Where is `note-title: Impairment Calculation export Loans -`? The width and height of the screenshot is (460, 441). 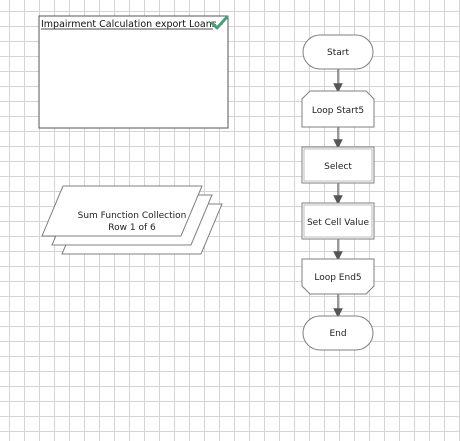
note-title: Impairment Calculation export Loans - is located at coordinates (132, 24).